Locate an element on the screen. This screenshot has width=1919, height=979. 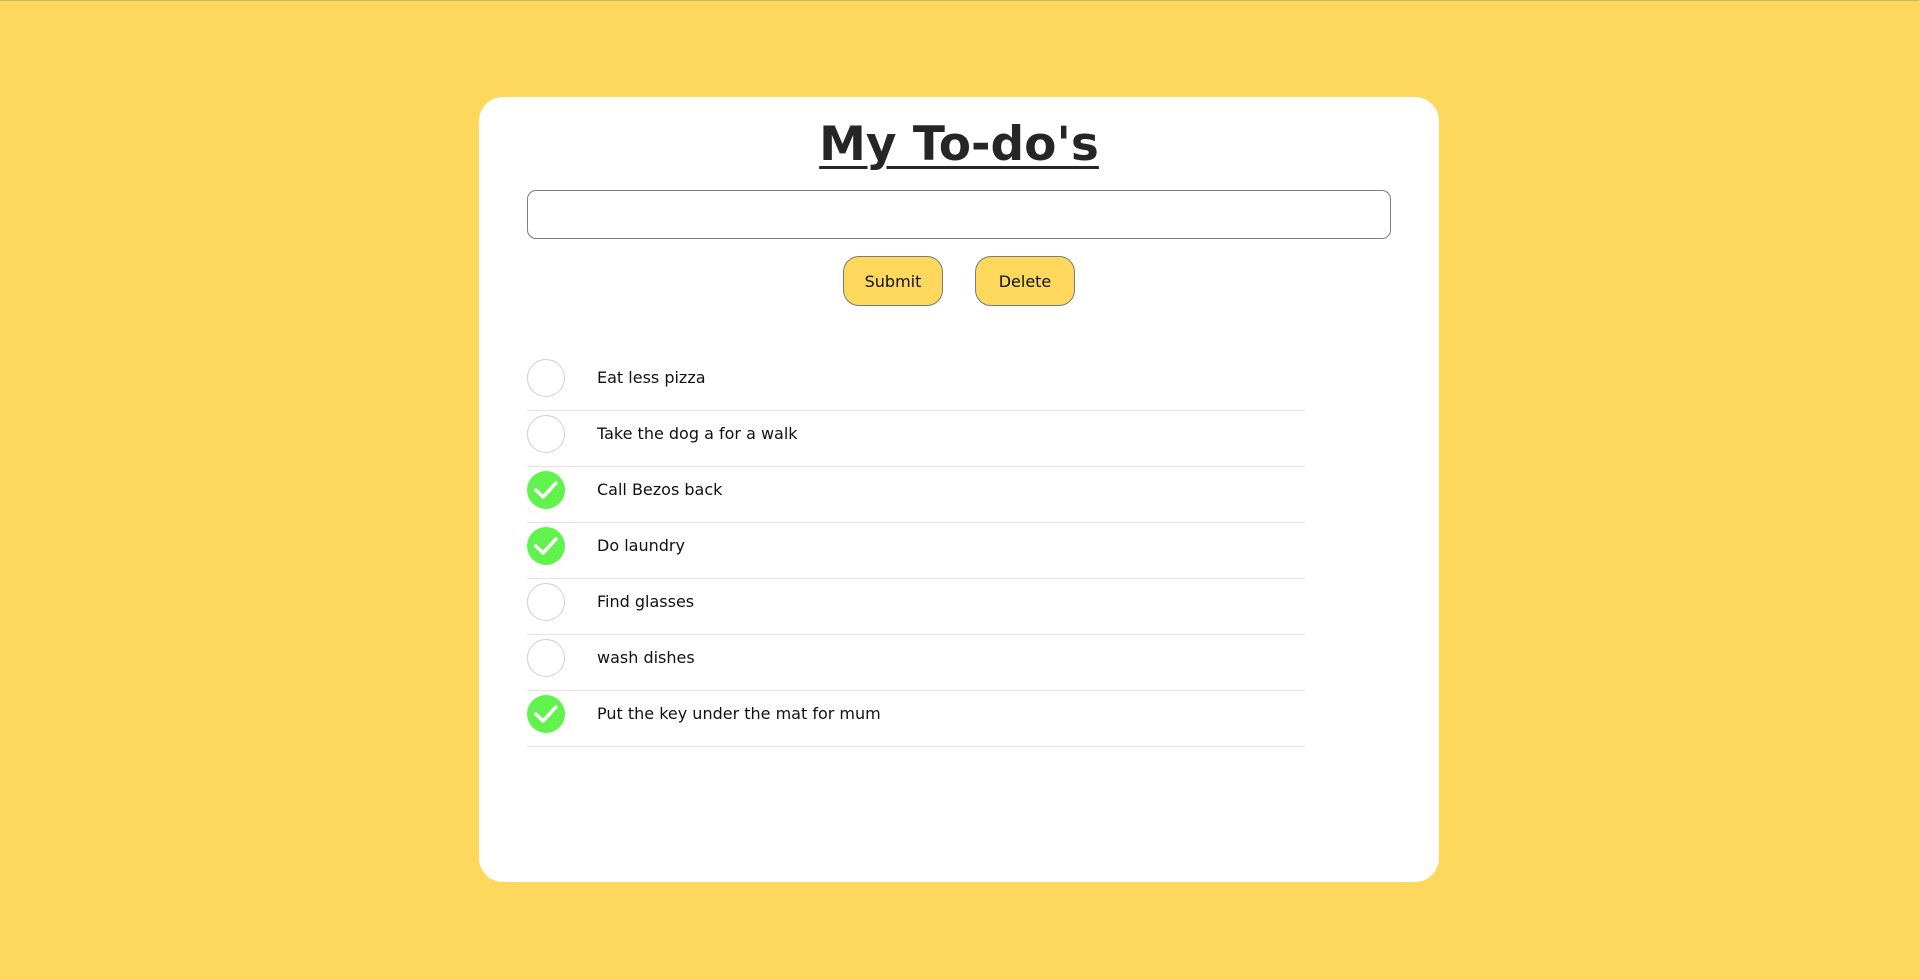
todo-text: Find glasses is located at coordinates (646, 601).